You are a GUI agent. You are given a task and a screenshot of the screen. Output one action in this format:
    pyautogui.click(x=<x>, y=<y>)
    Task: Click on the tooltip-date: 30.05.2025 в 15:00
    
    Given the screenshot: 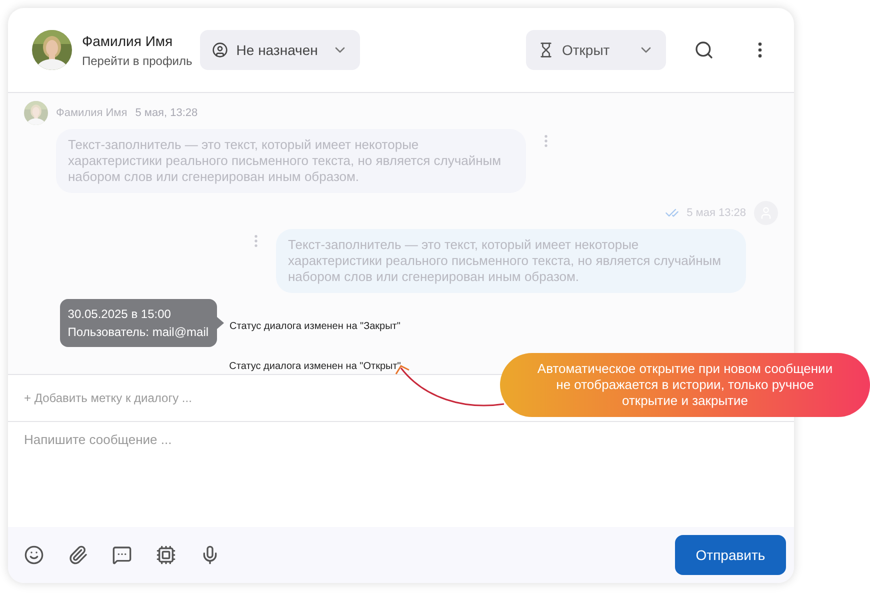 What is the action you would take?
    pyautogui.click(x=120, y=314)
    